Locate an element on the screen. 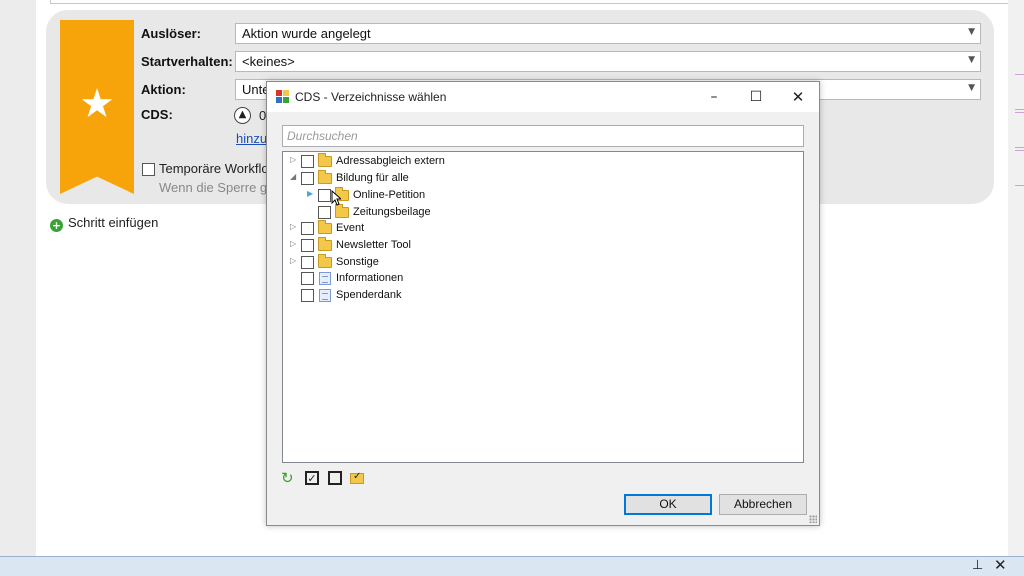 This screenshot has height=576, width=1024. start-behavior-select: <keines> ▼ is located at coordinates (608, 61).